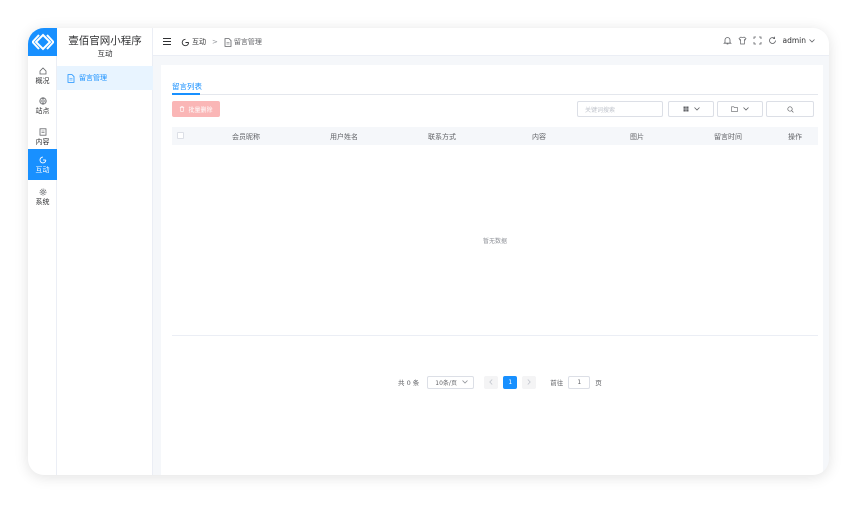 The width and height of the screenshot is (858, 505). What do you see at coordinates (557, 383) in the screenshot?
I see `goto-label: 前往` at bounding box center [557, 383].